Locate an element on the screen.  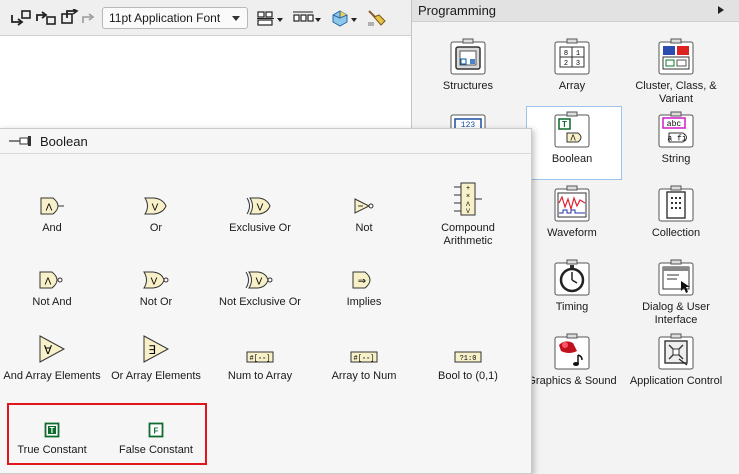
palette-item-waveform: Waveform is located at coordinates (572, 212).